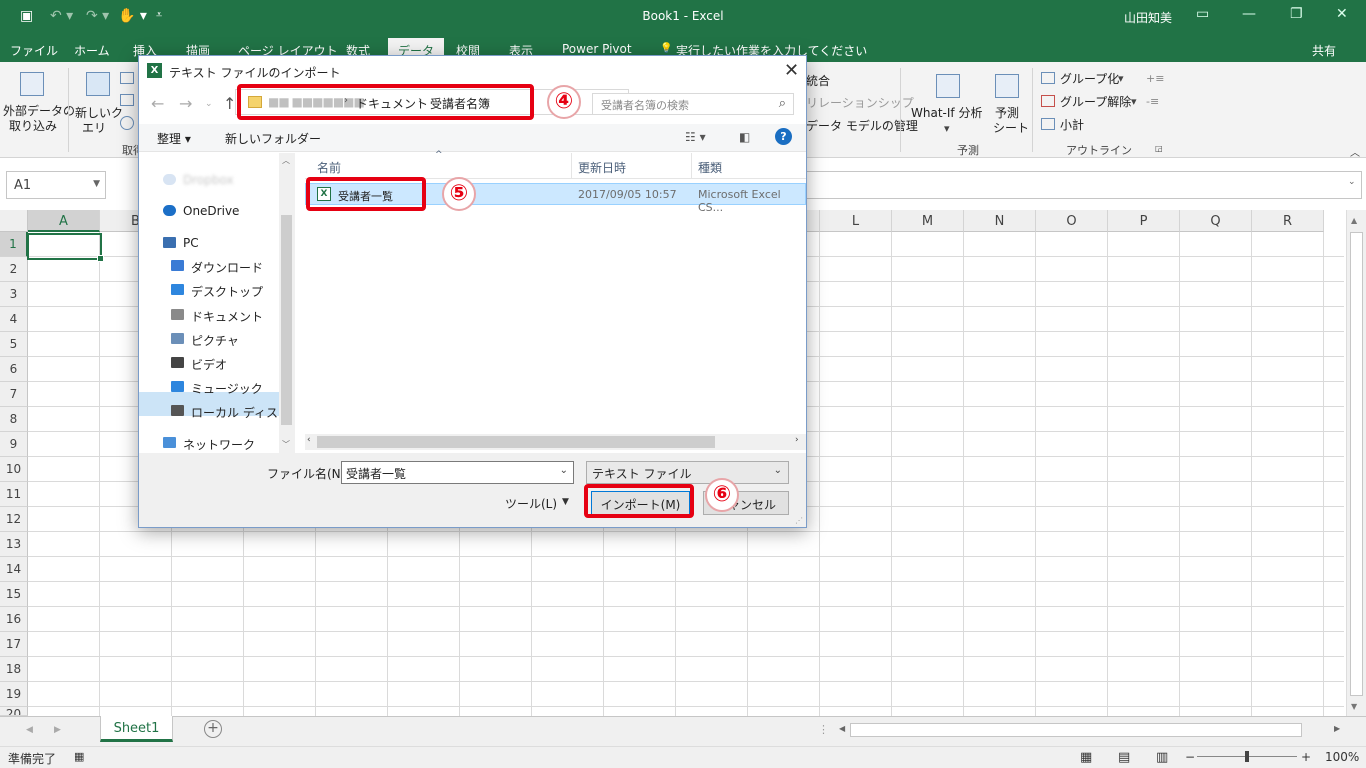 This screenshot has width=1366, height=768. I want to click on column-header: P, so click(1144, 221).